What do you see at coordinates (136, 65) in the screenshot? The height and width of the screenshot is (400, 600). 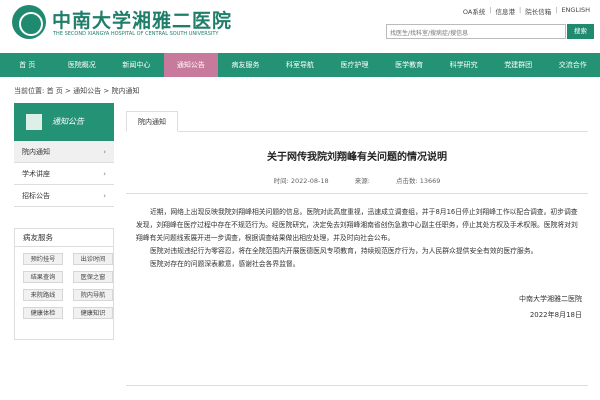 I see `nav-item-news: 新闻中心` at bounding box center [136, 65].